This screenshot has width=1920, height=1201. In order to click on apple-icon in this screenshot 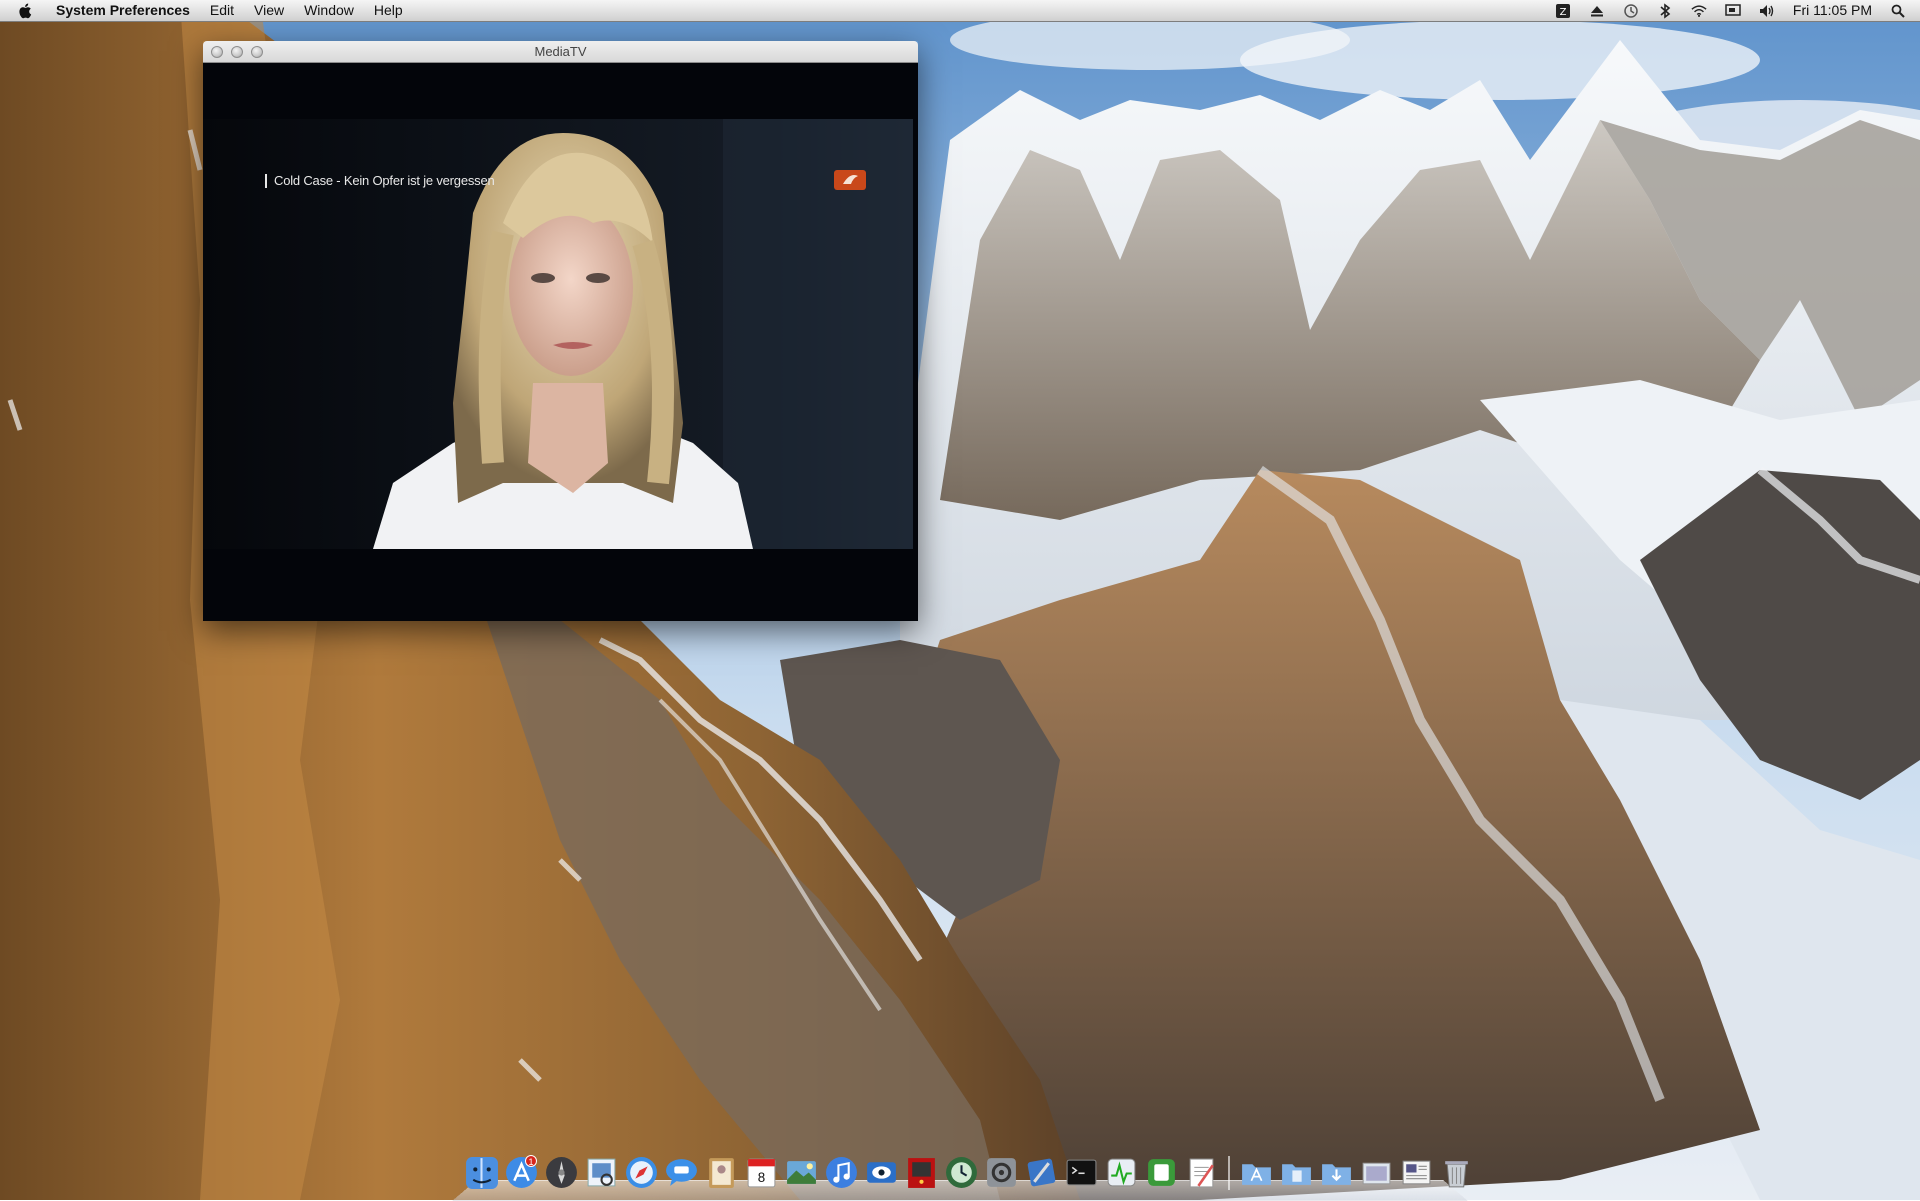, I will do `click(25, 11)`.